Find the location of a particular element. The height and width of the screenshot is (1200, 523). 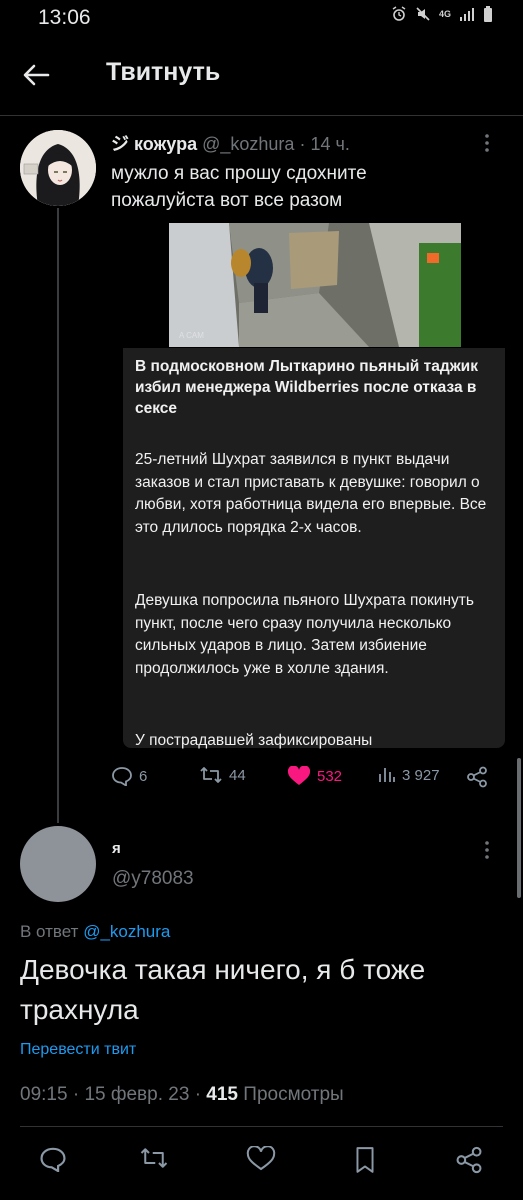

tweet-timestamp: 09:15 · 15 февр. 23 · 415 Просмотры is located at coordinates (182, 1095).